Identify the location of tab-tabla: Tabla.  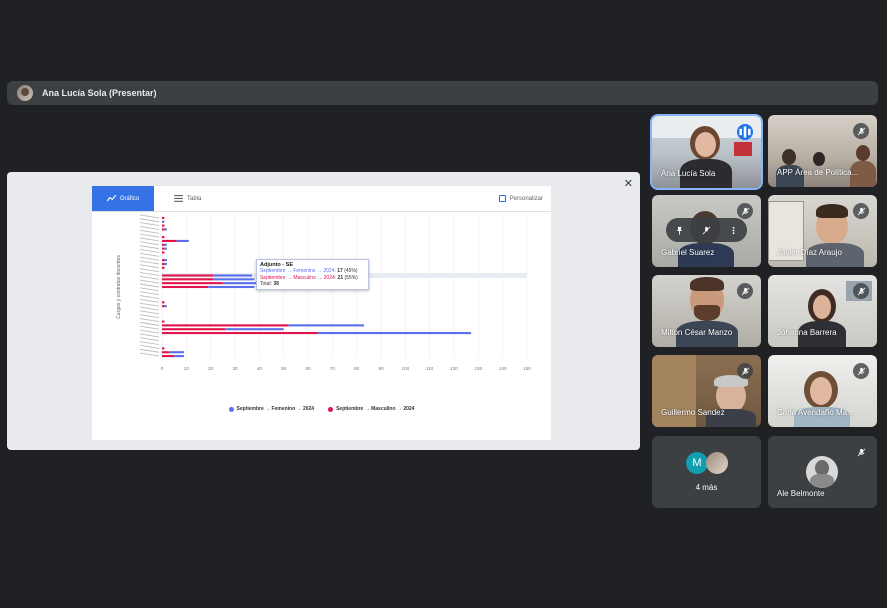
(187, 198).